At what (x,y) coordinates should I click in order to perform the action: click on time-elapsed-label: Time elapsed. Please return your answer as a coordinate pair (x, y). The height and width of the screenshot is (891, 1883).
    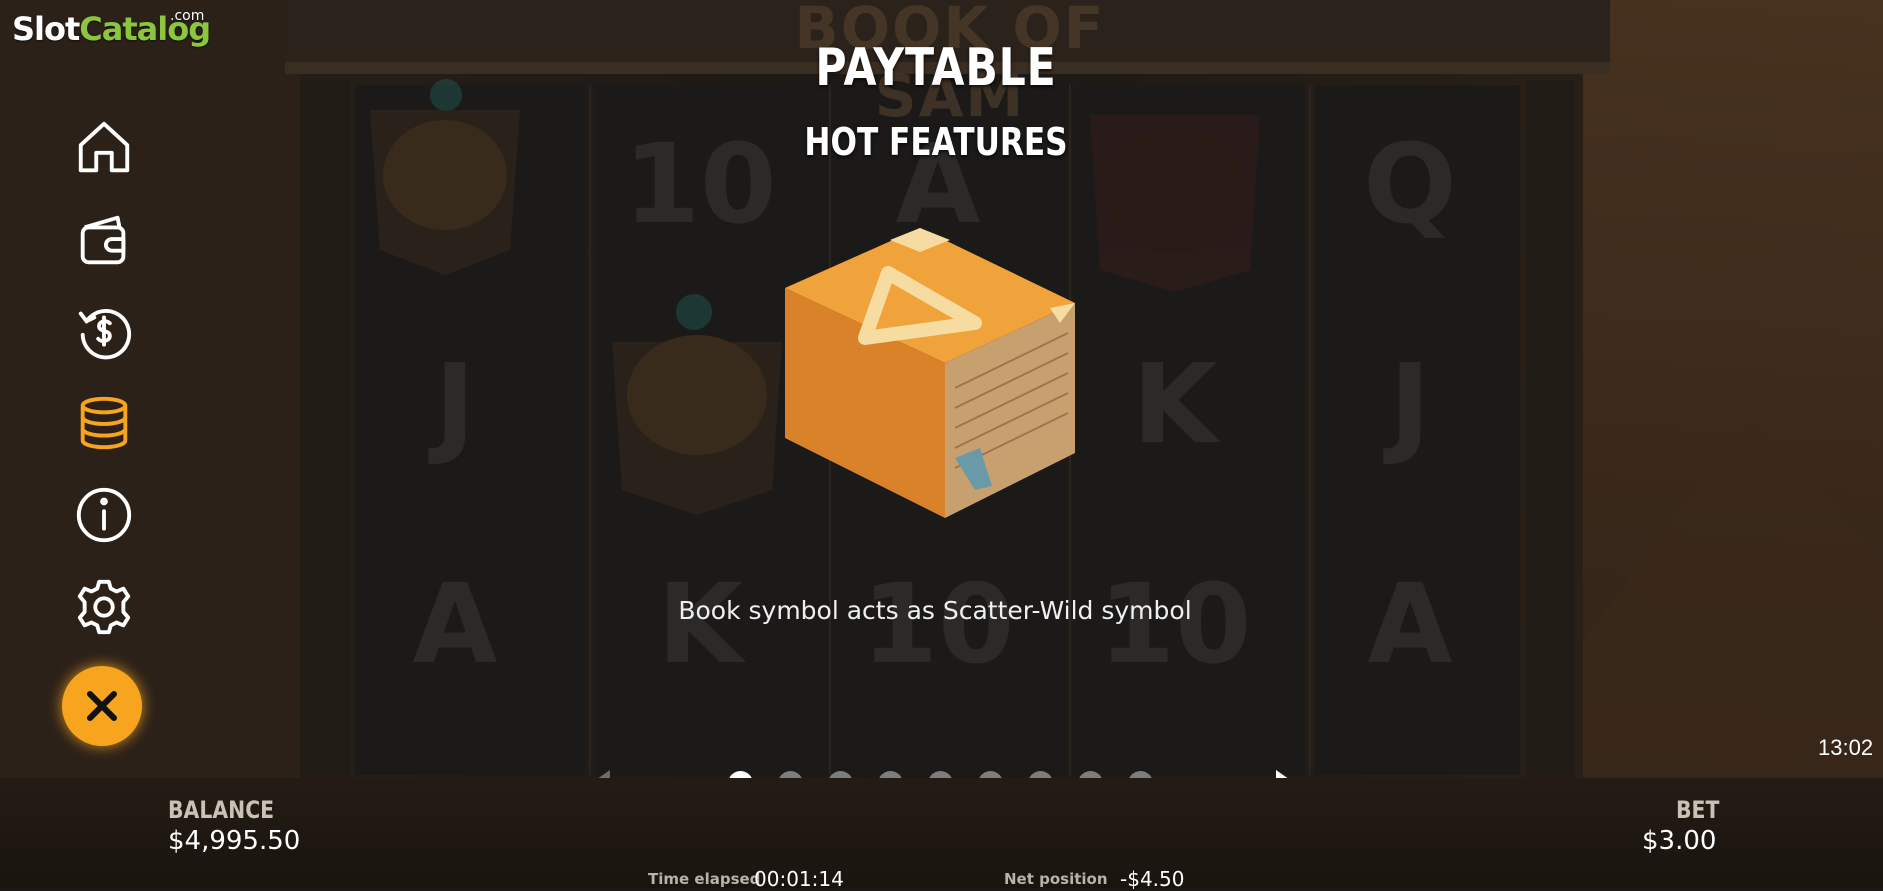
    Looking at the image, I should click on (704, 879).